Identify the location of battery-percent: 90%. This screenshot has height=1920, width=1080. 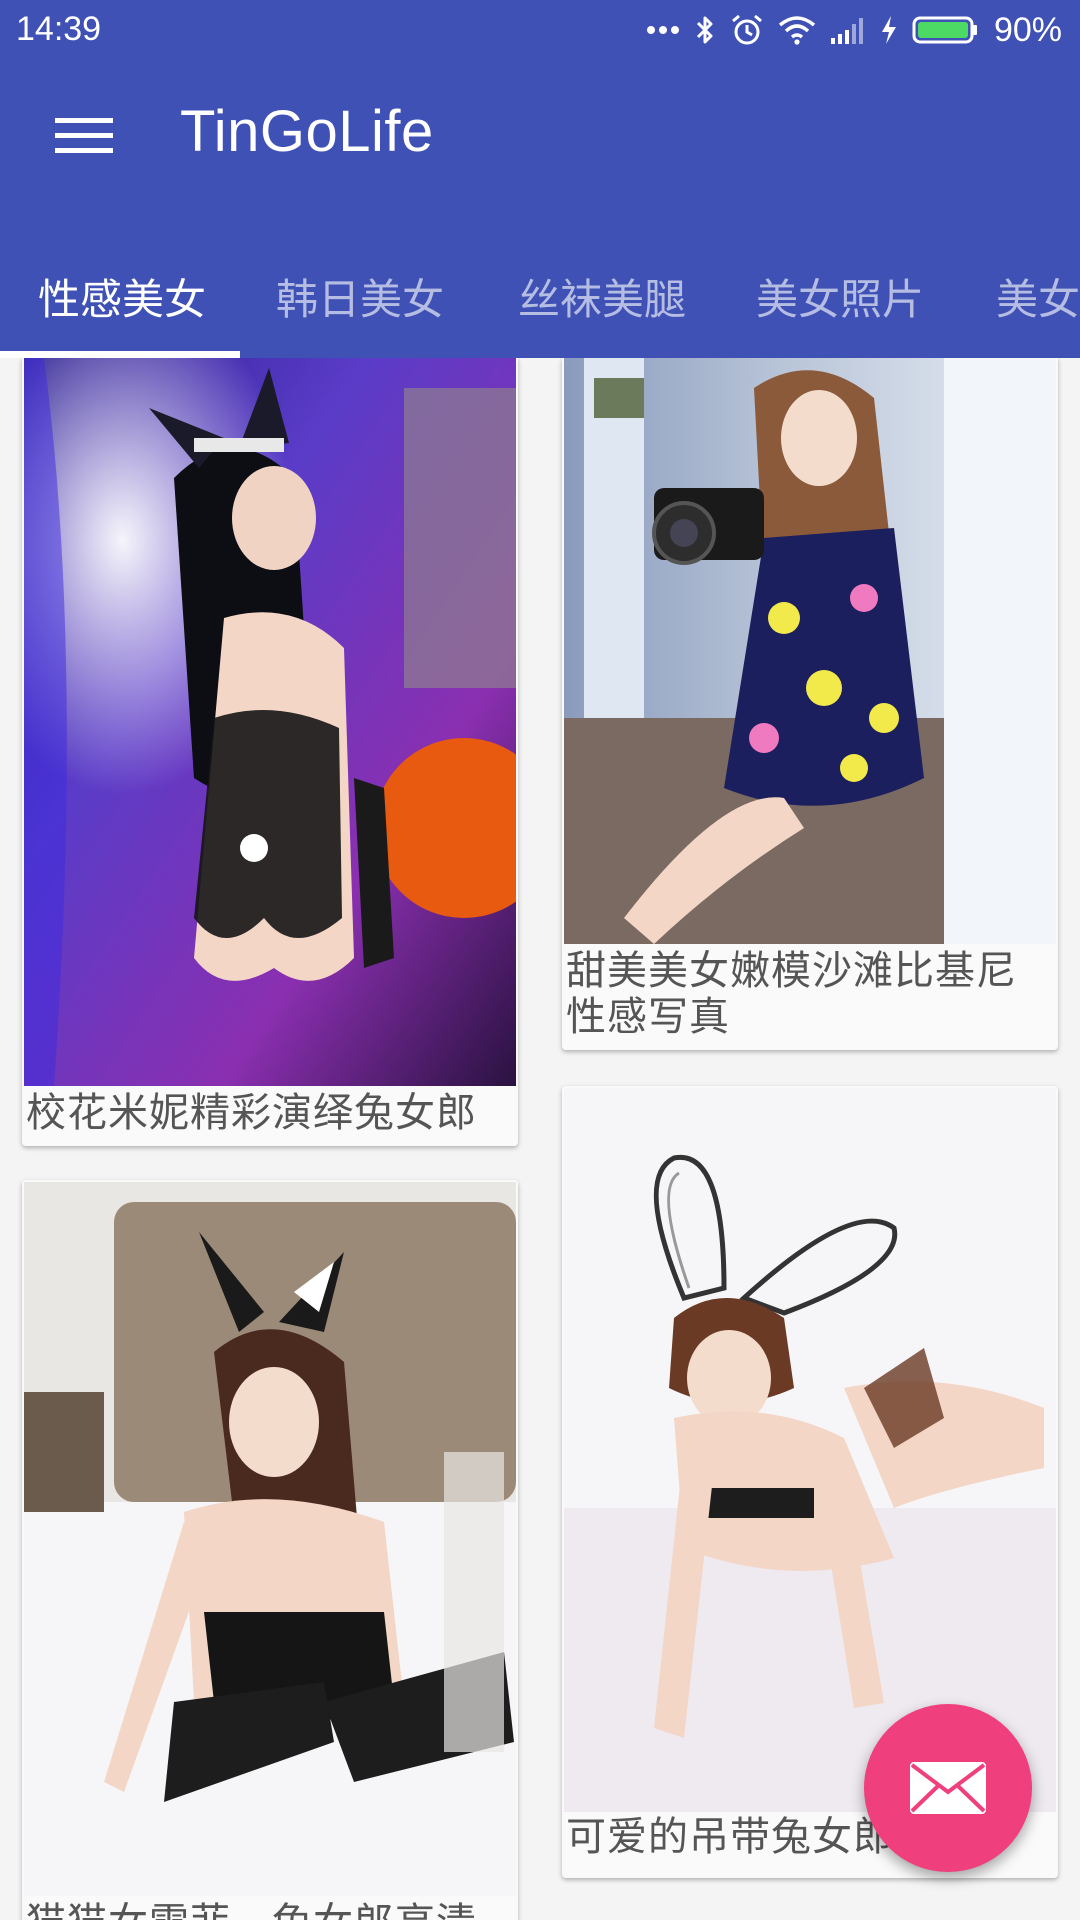
(1027, 29).